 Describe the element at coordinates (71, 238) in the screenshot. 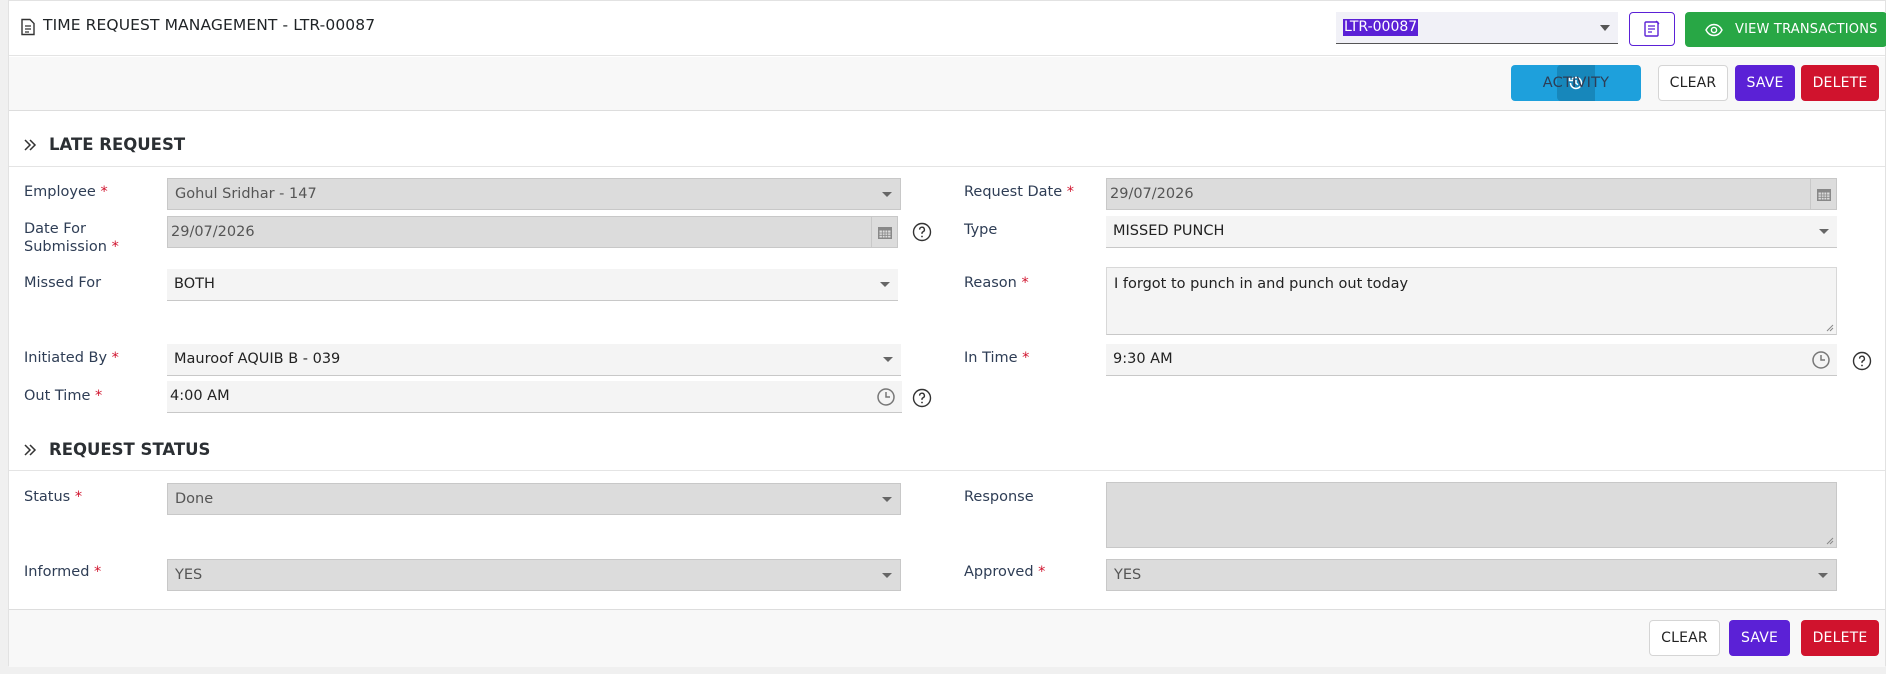

I see `date-for-submission-label: Date For Submission *` at that location.